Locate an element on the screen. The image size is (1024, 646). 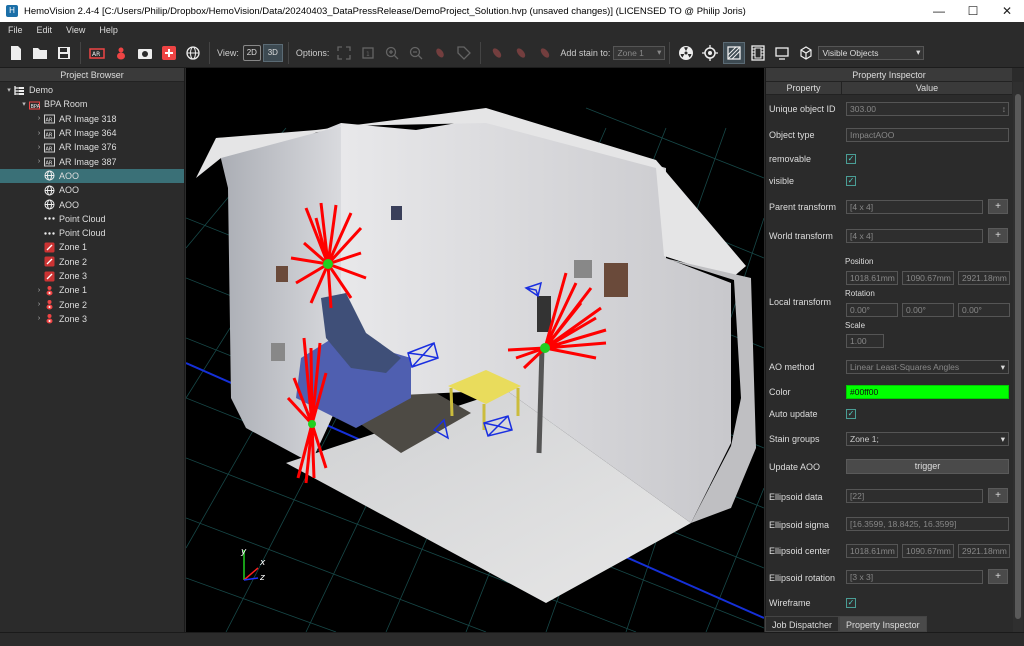
menu-help: Help is located at coordinates (108, 30).